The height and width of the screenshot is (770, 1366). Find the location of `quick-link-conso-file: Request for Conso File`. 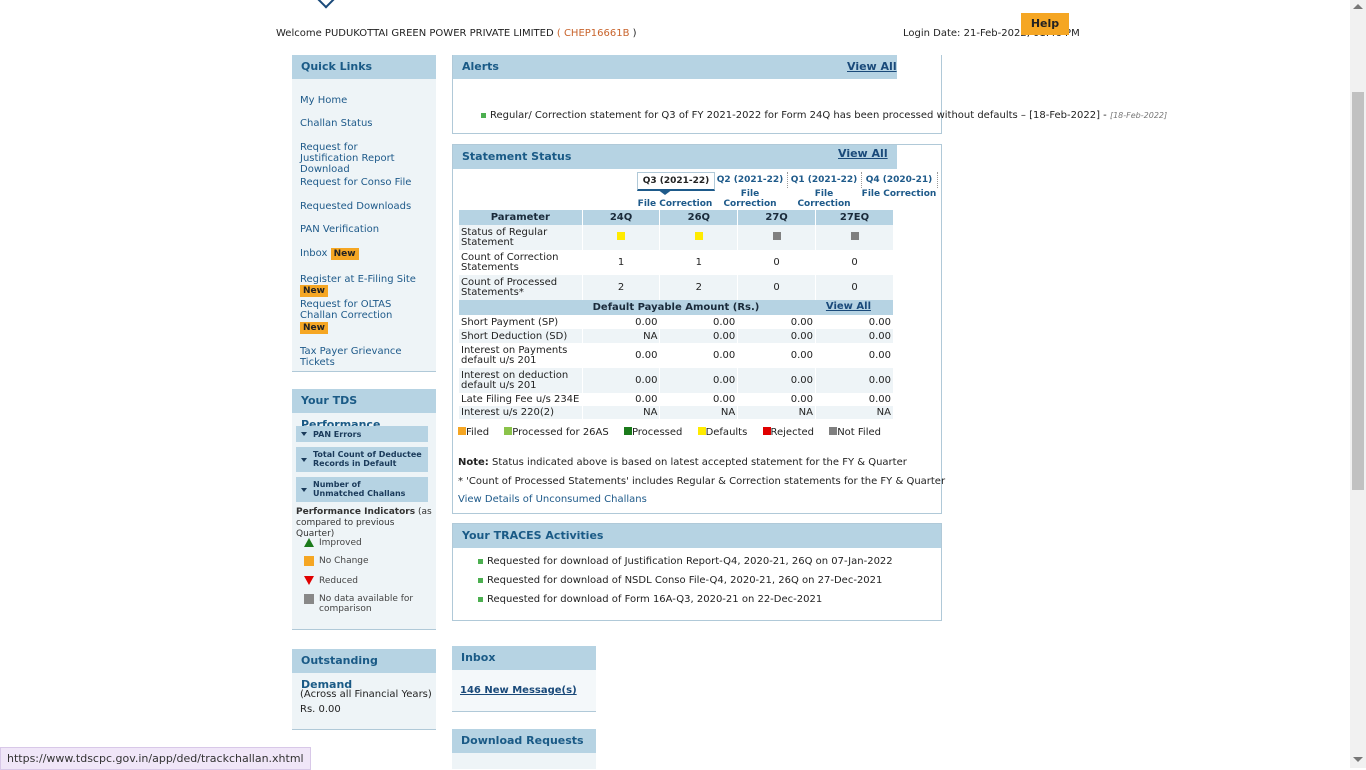

quick-link-conso-file: Request for Conso File is located at coordinates (355, 182).